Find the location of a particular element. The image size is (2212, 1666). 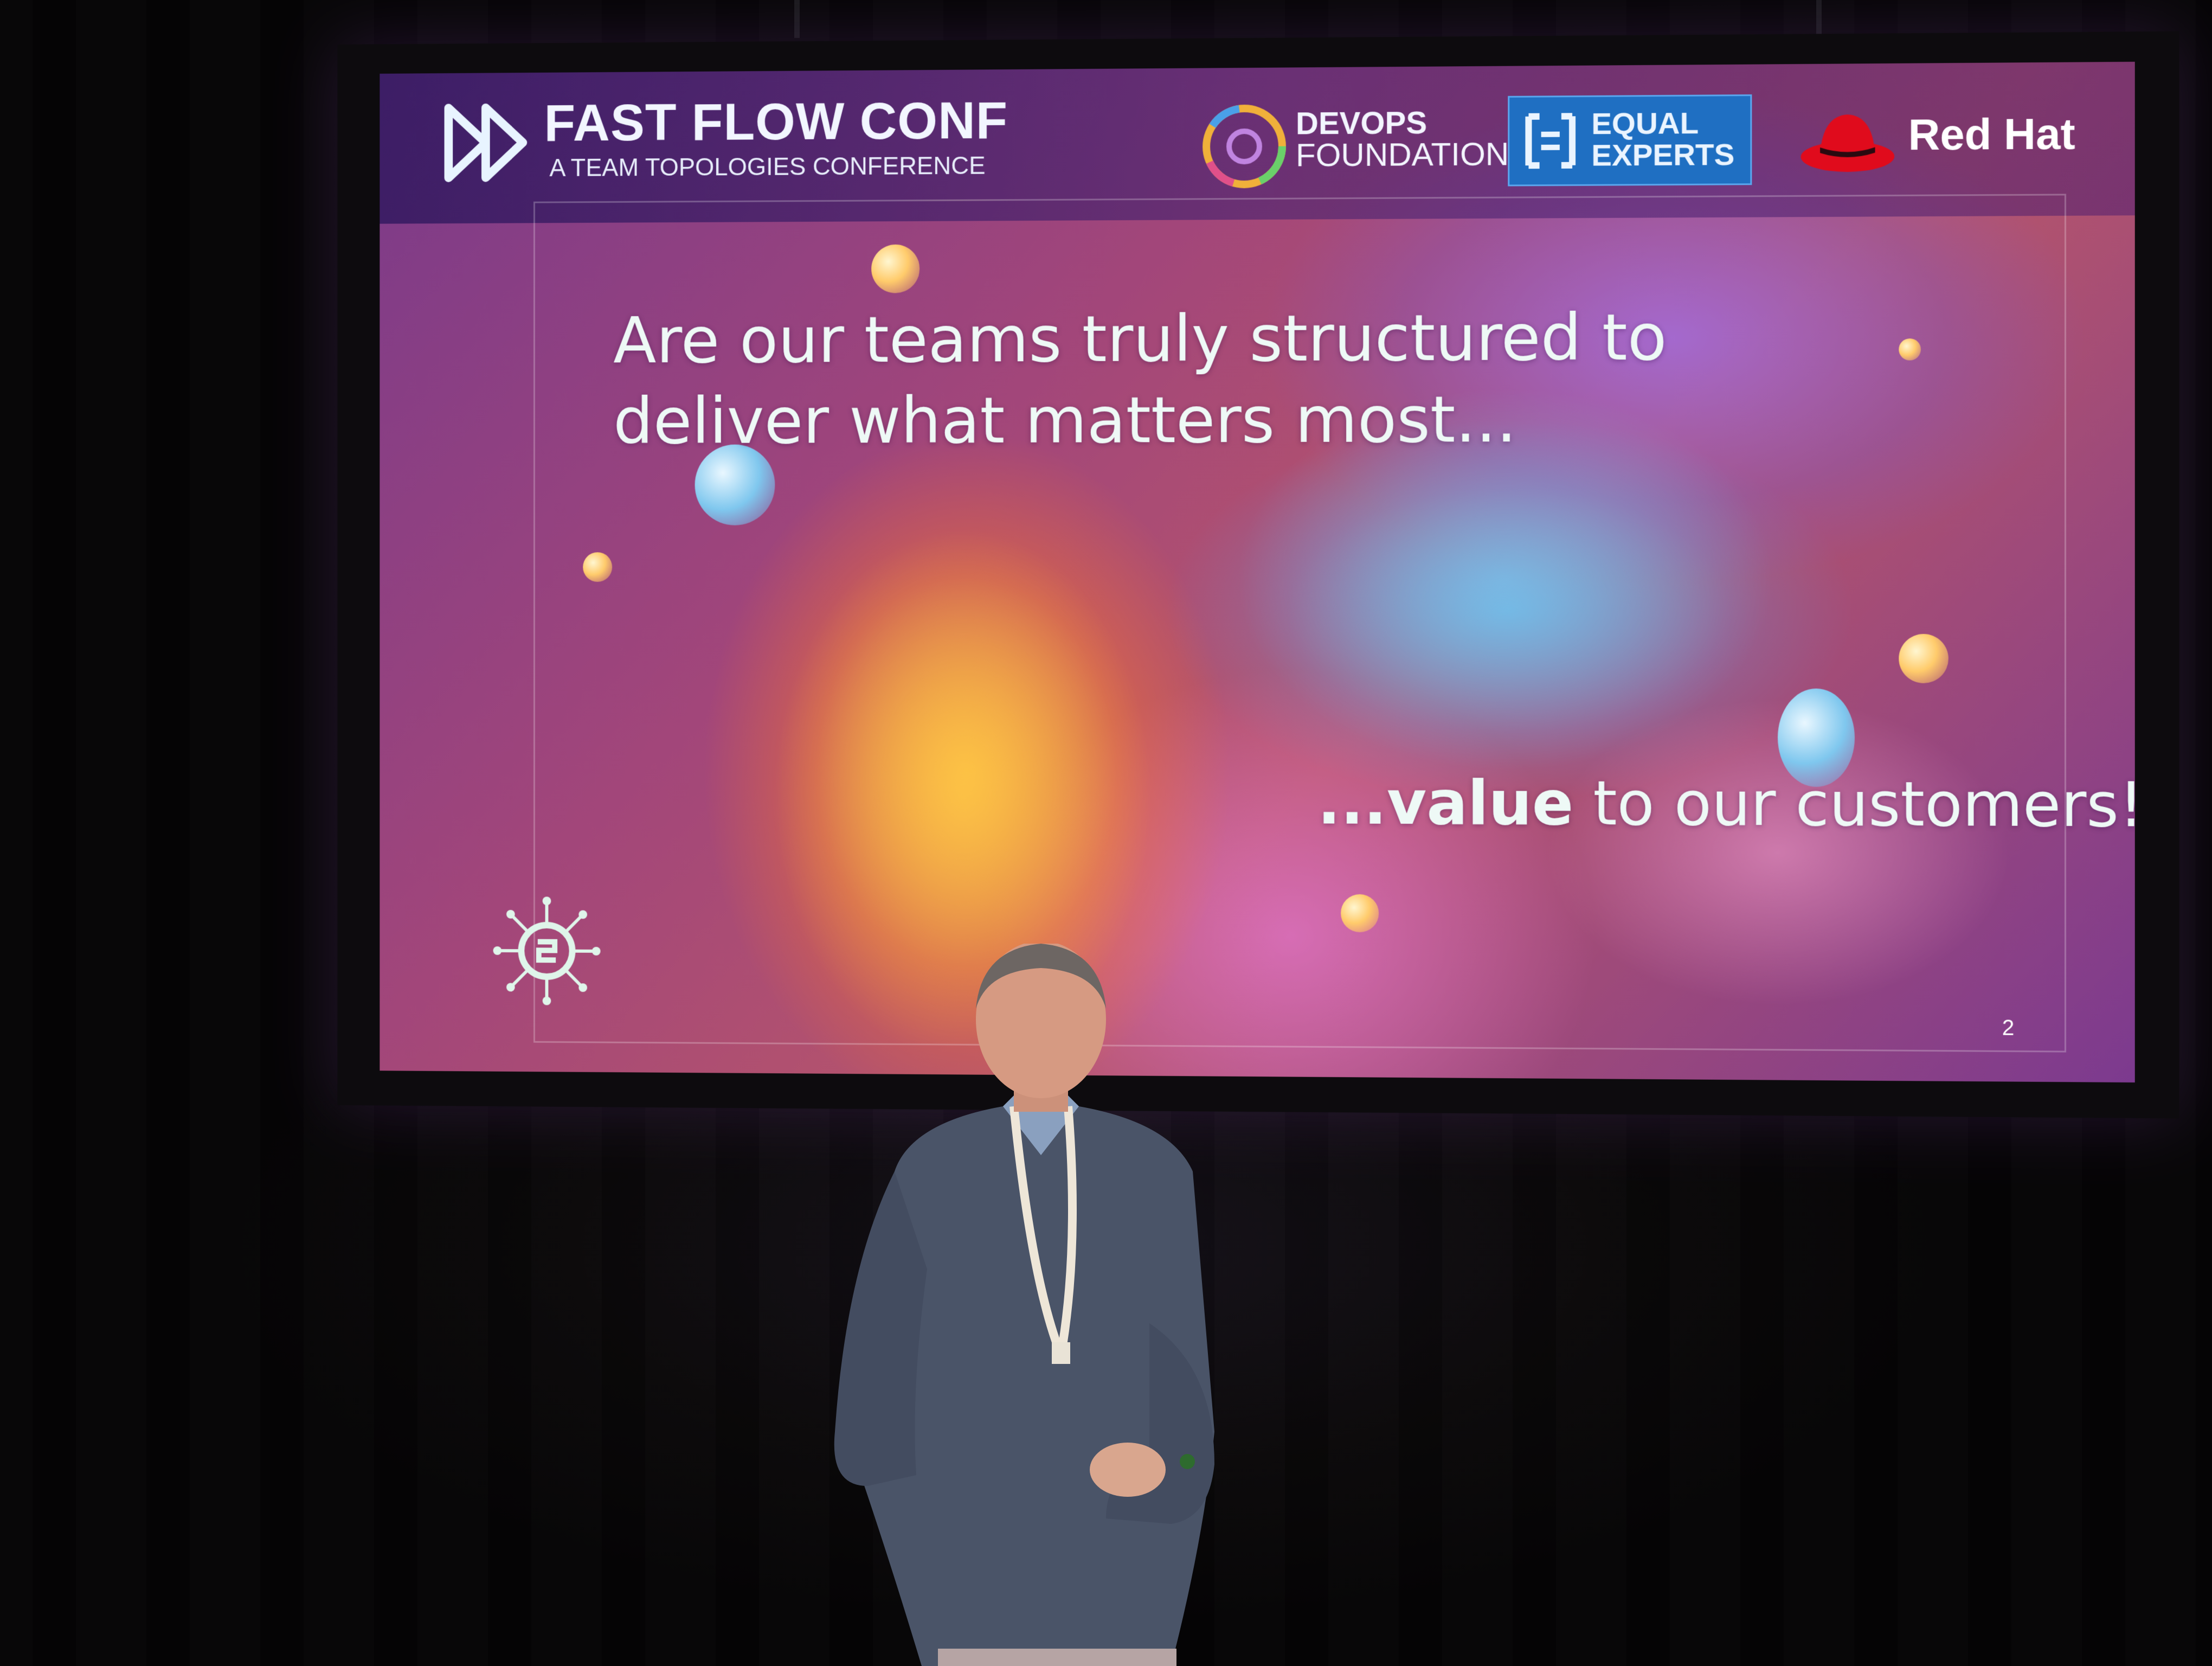

conference-name: FAST FLOW CONF is located at coordinates (776, 122).